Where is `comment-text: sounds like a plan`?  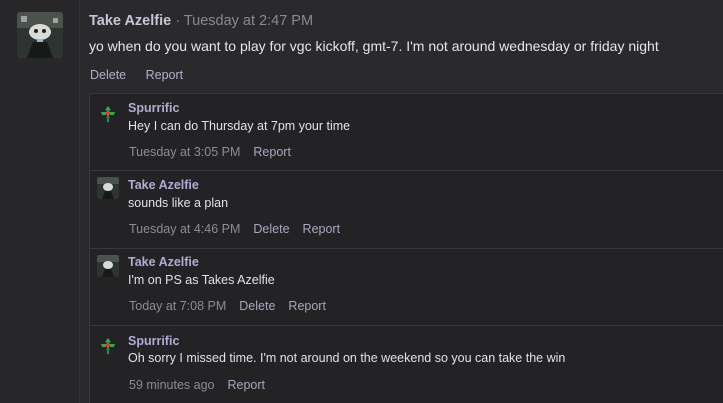
comment-text: sounds like a plan is located at coordinates (178, 203).